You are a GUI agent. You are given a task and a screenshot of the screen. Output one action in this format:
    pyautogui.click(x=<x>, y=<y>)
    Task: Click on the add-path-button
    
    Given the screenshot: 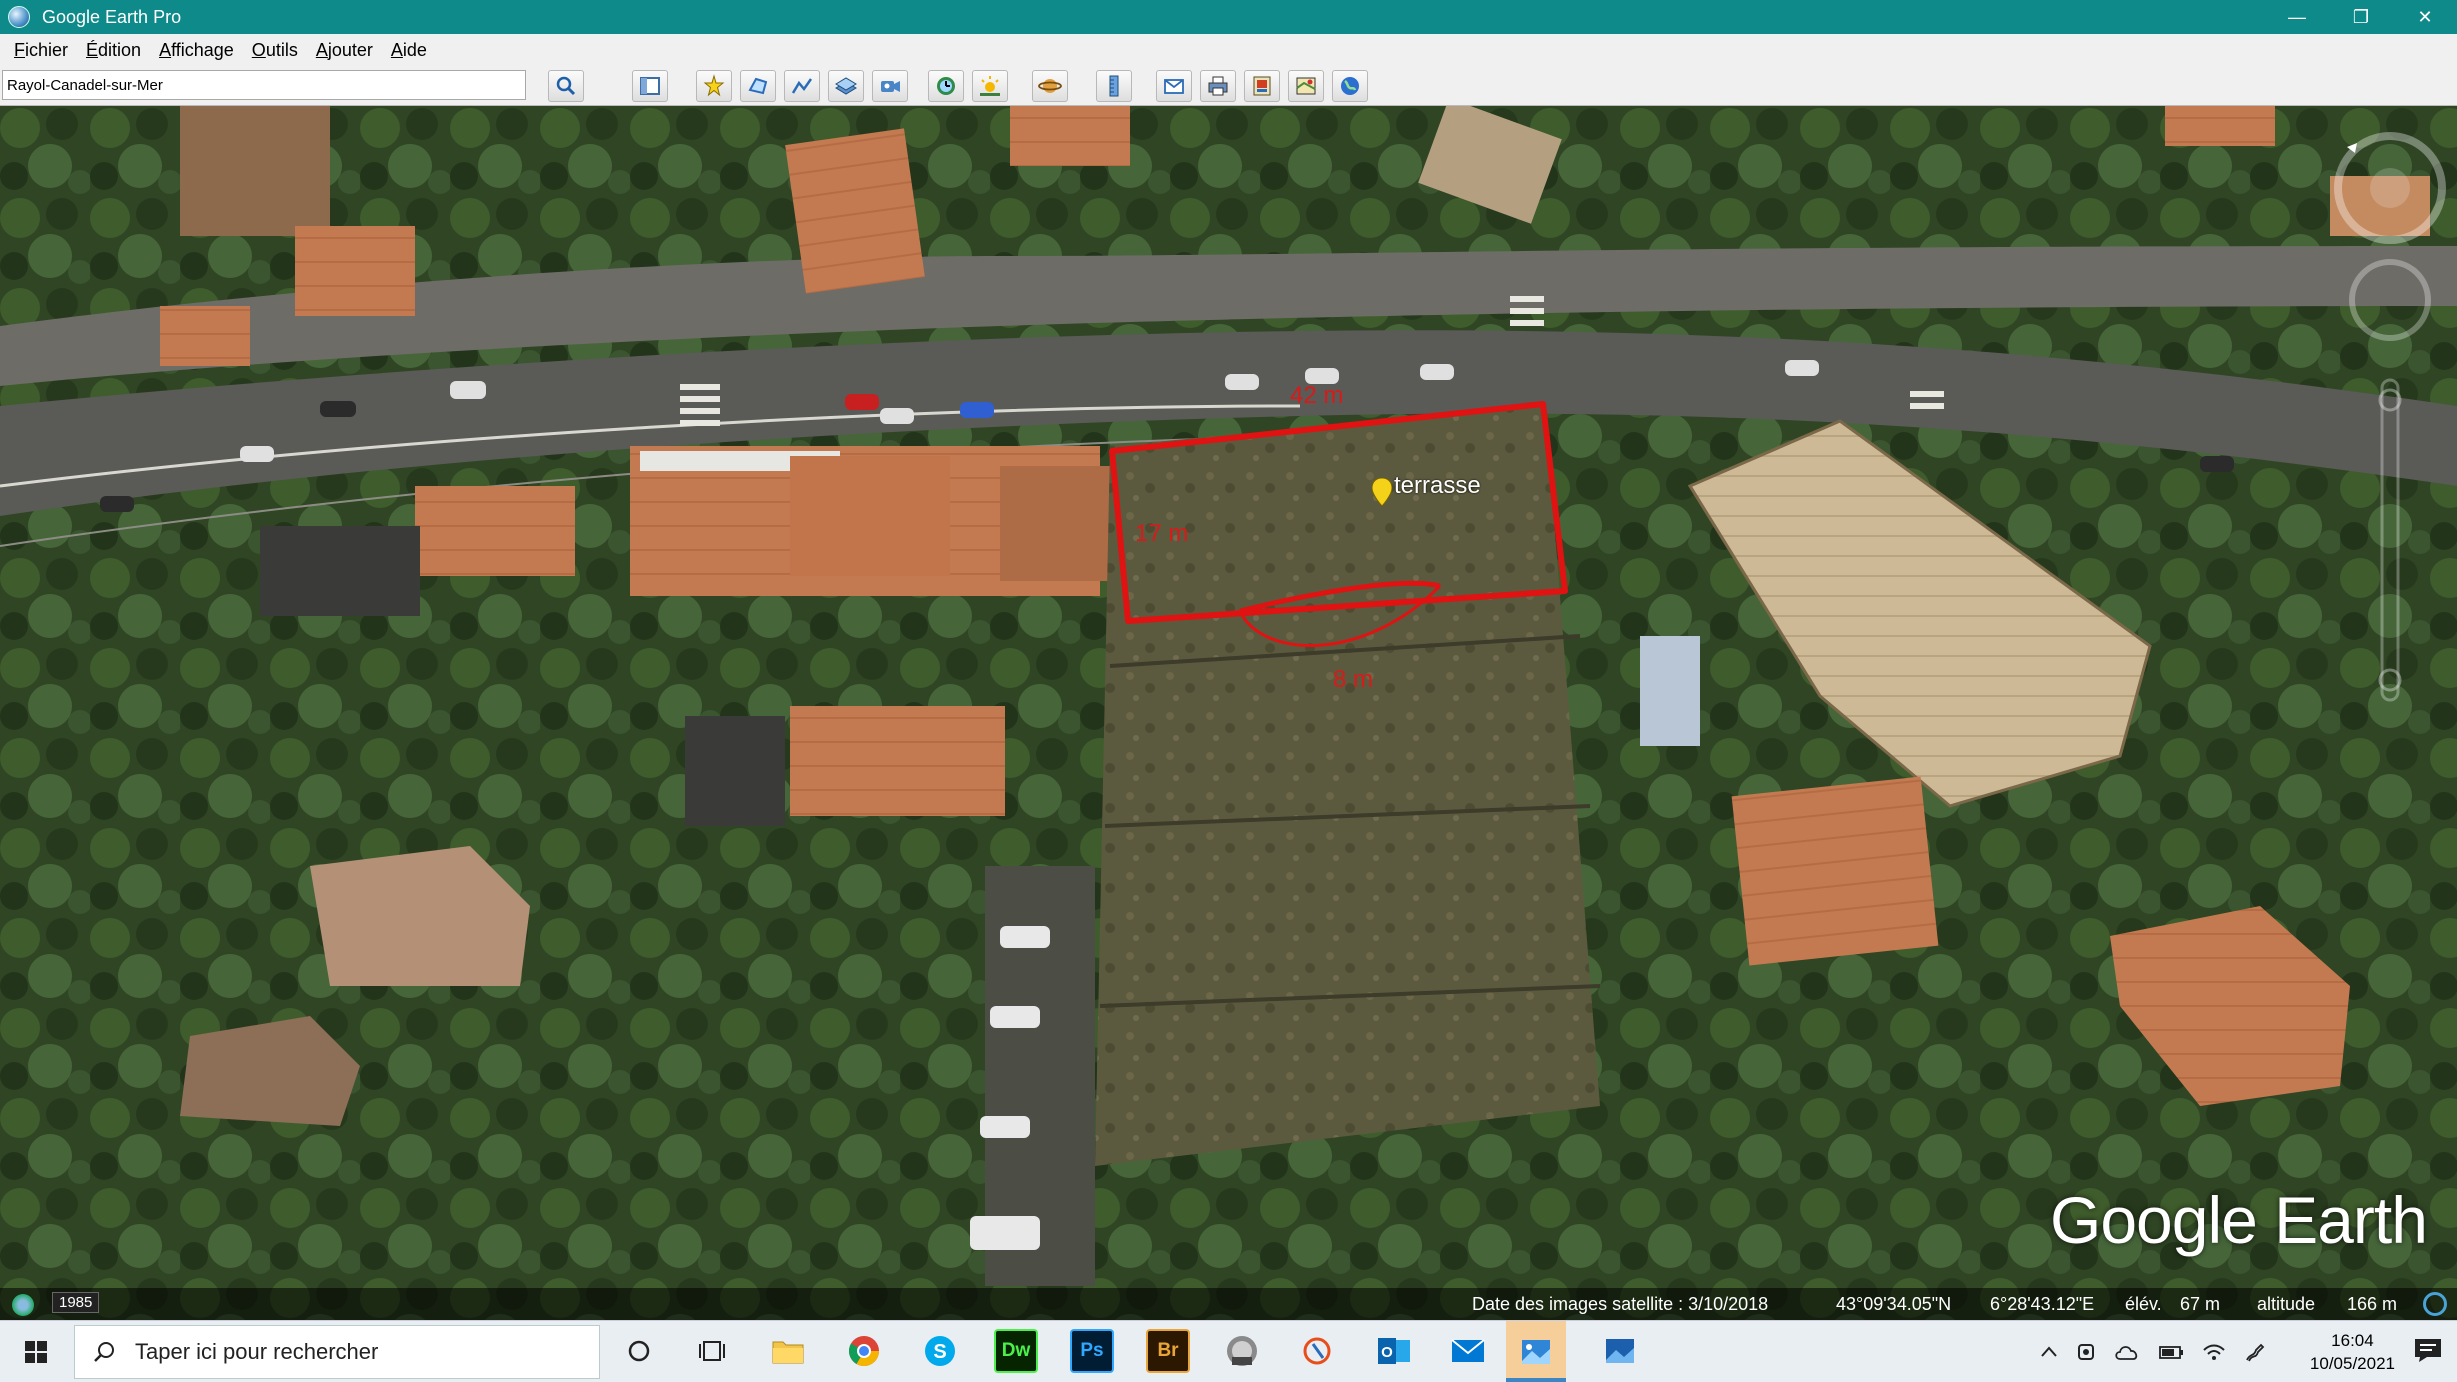 What is the action you would take?
    pyautogui.click(x=802, y=86)
    